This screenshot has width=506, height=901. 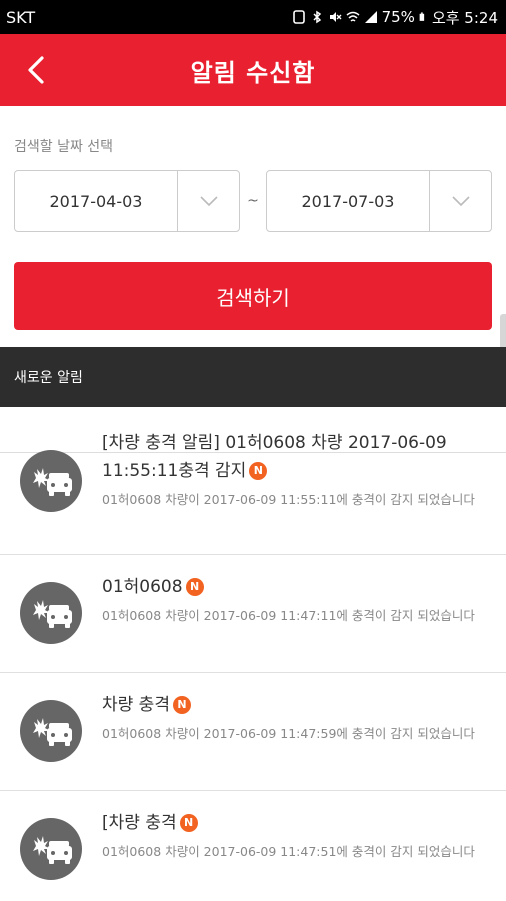 What do you see at coordinates (298, 17) in the screenshot?
I see `nfc-icon` at bounding box center [298, 17].